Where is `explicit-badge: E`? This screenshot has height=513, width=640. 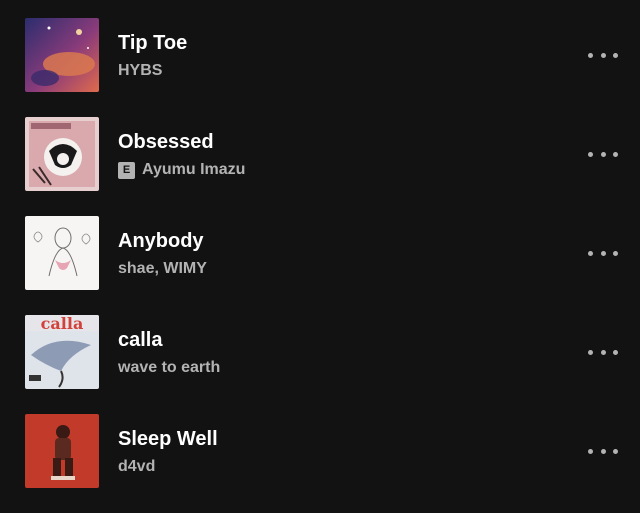 explicit-badge: E is located at coordinates (126, 170).